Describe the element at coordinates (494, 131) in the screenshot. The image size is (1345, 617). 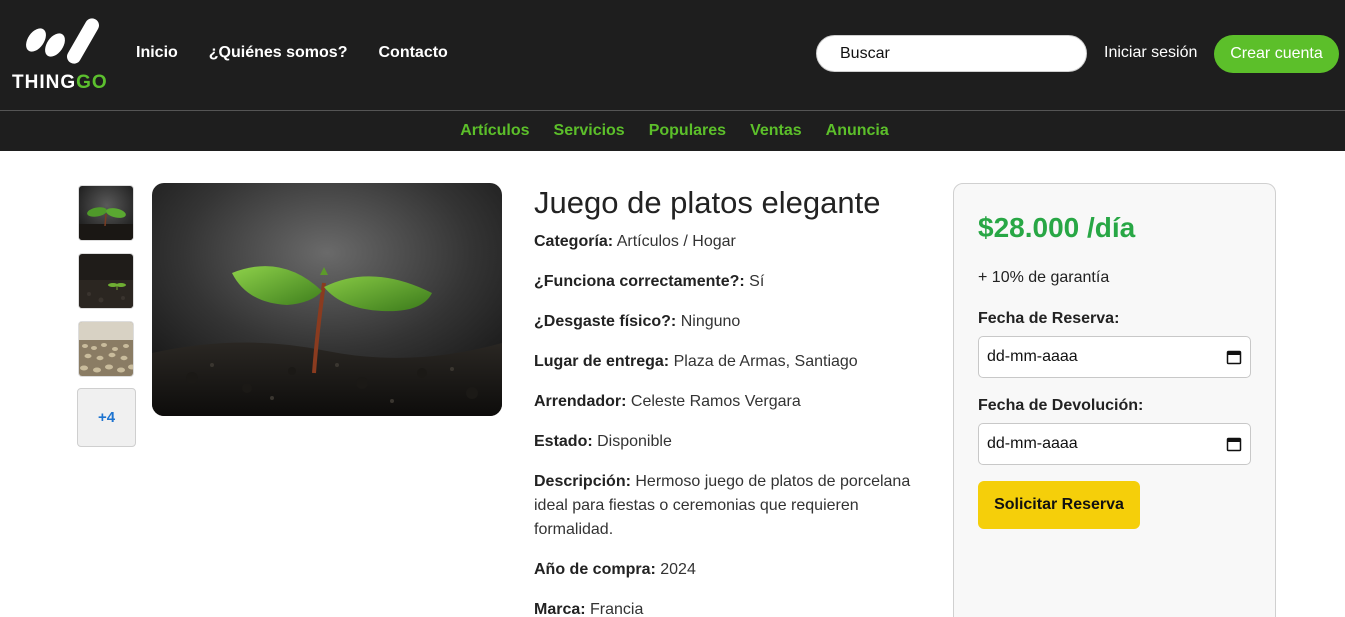
I see `category-link-articulos: Artículos` at that location.